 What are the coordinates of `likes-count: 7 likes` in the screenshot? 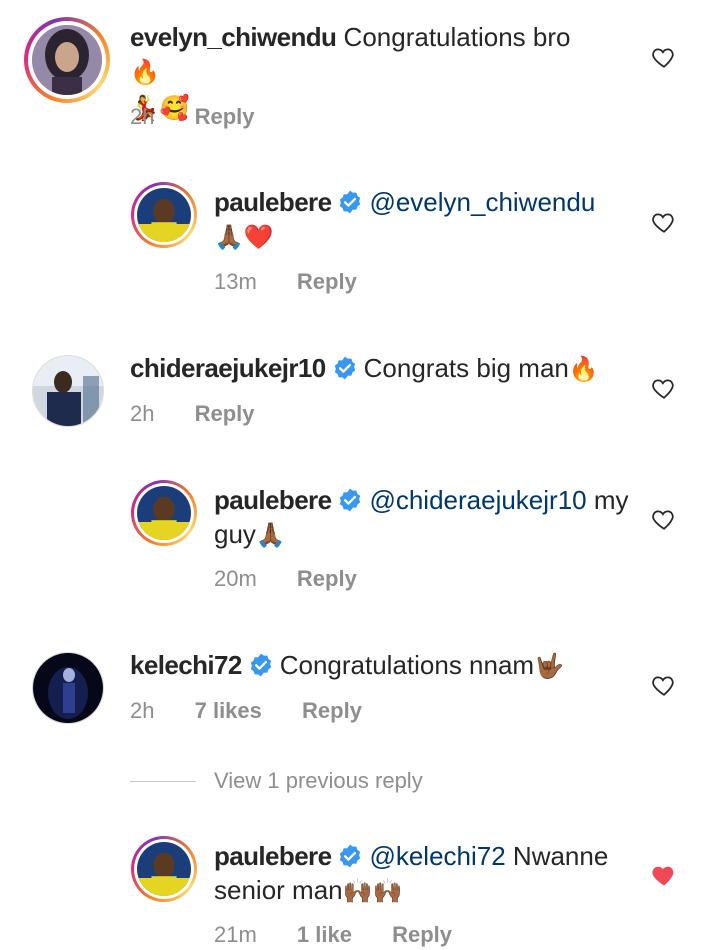 It's located at (228, 710).